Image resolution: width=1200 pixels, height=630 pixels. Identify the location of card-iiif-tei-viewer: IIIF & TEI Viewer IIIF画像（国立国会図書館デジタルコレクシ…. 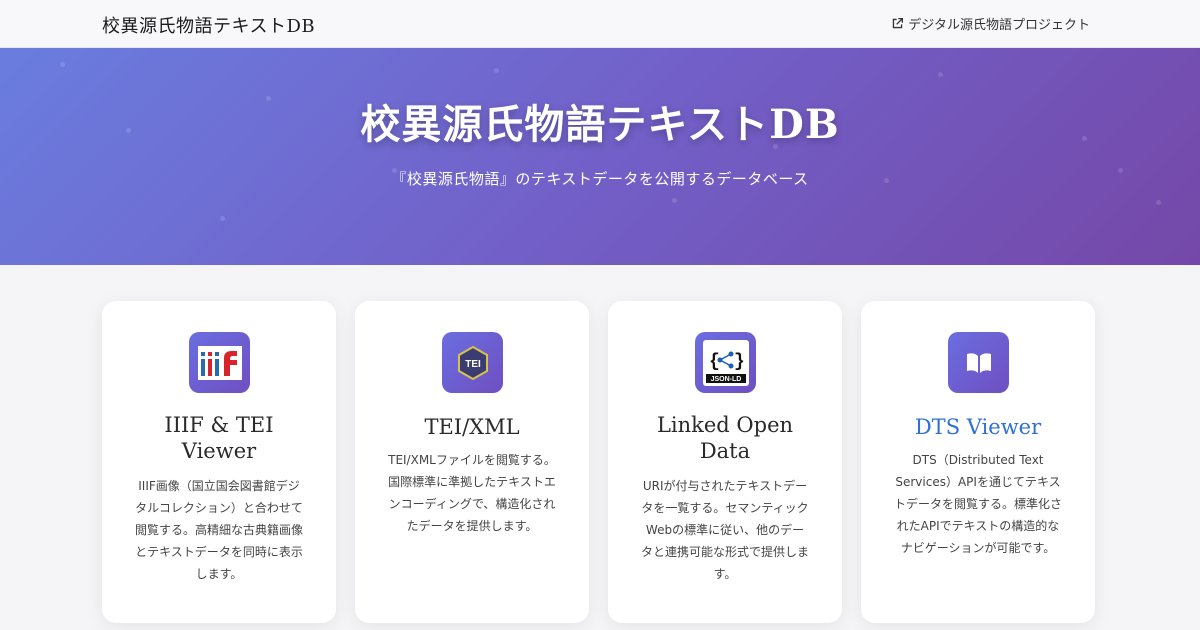
(219, 462).